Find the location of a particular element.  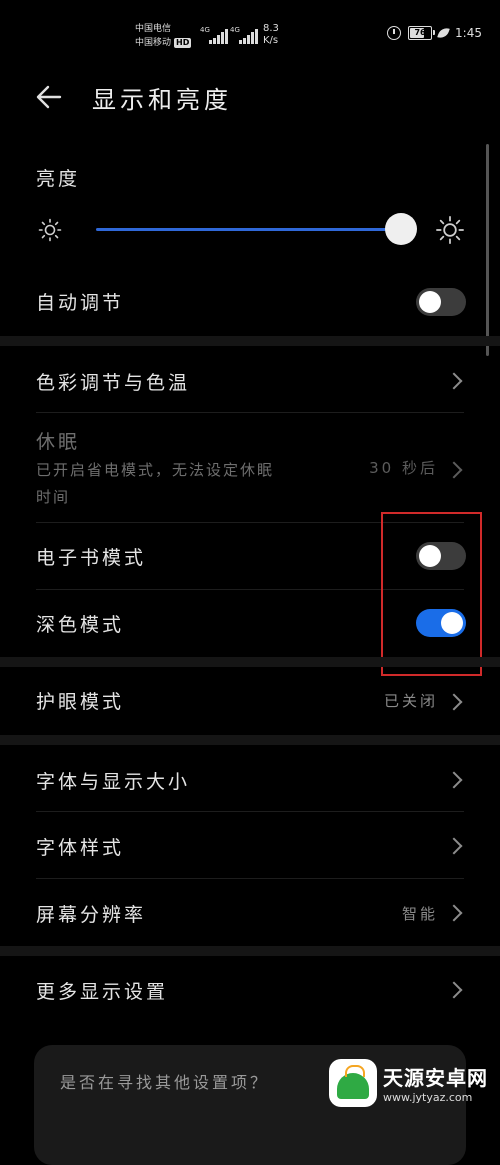

font-size-label: 字体与显示大小 is located at coordinates (113, 782).